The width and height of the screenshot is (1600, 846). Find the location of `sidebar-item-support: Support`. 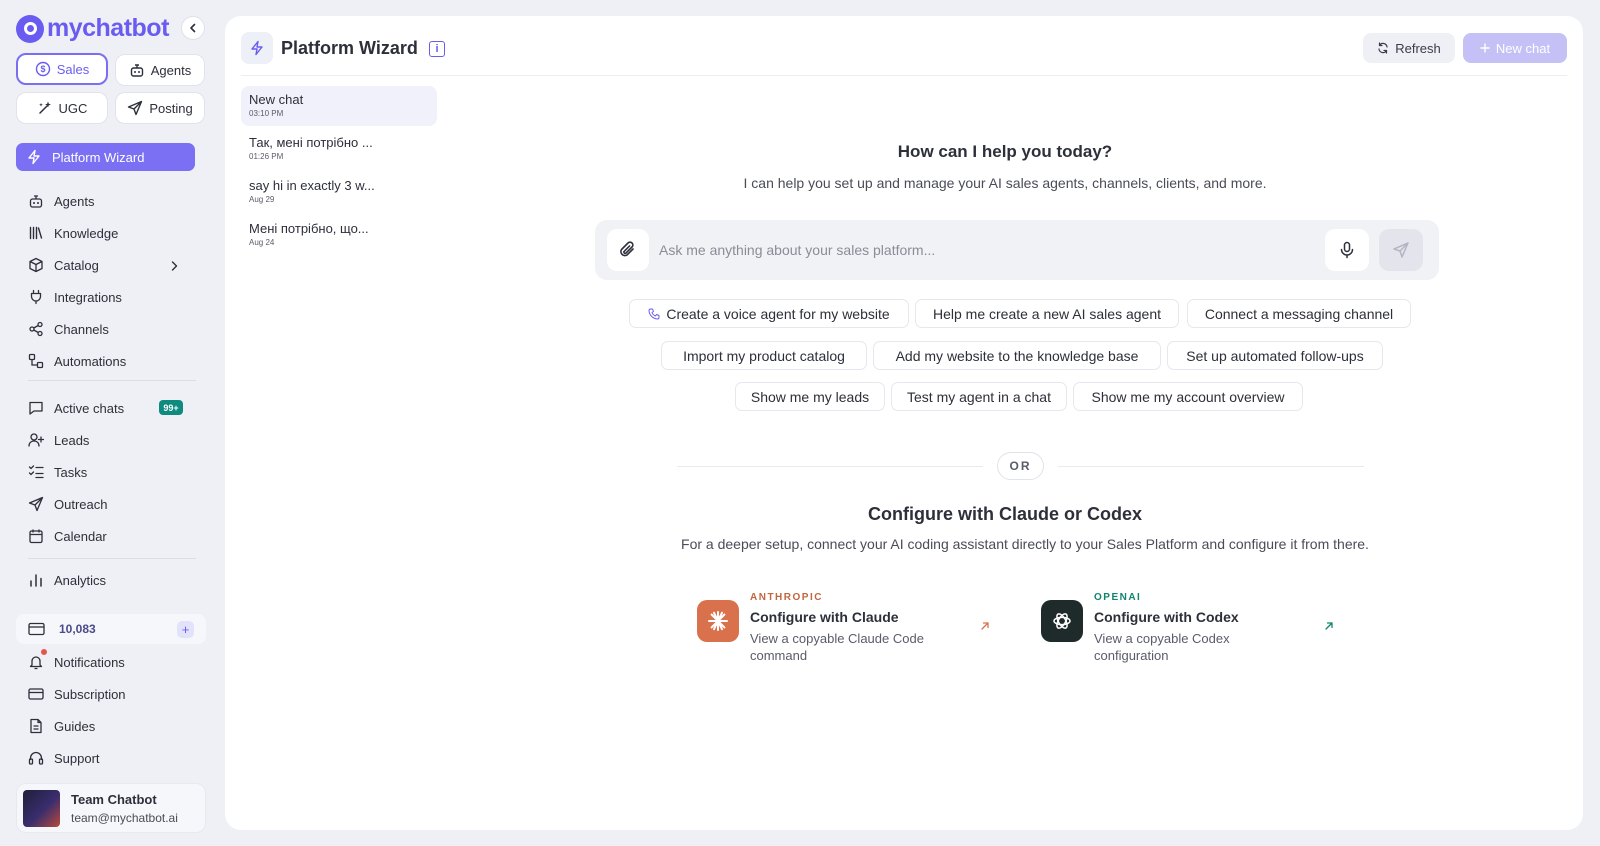

sidebar-item-support: Support is located at coordinates (113, 758).